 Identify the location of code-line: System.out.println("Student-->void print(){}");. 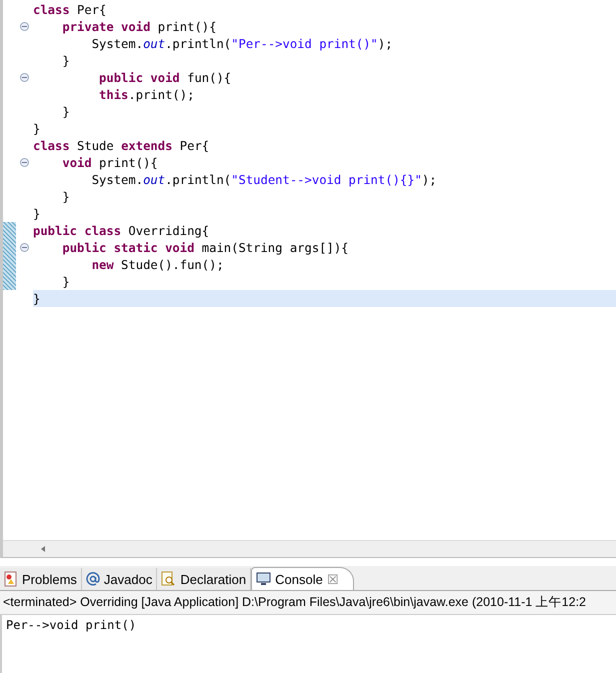
(264, 179).